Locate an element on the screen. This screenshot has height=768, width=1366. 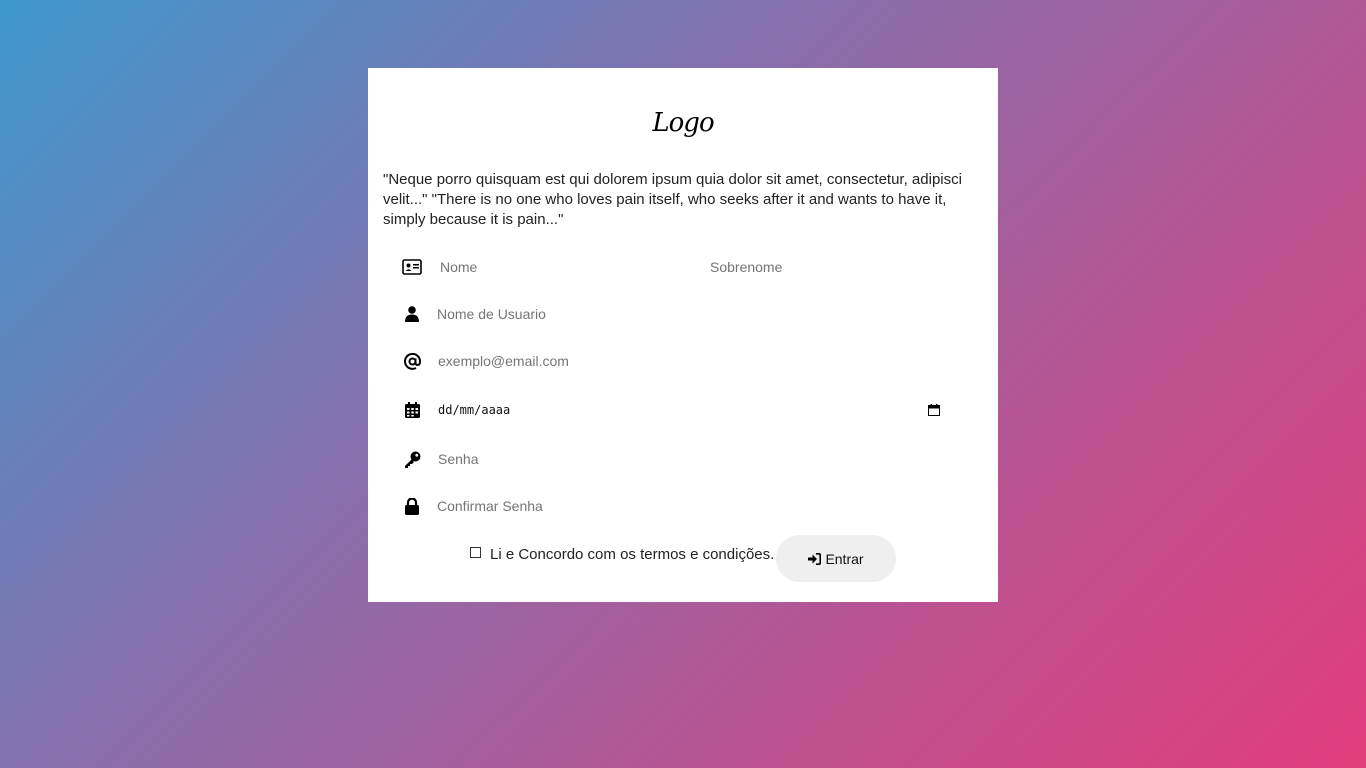
terms-checkbox is located at coordinates (475, 552).